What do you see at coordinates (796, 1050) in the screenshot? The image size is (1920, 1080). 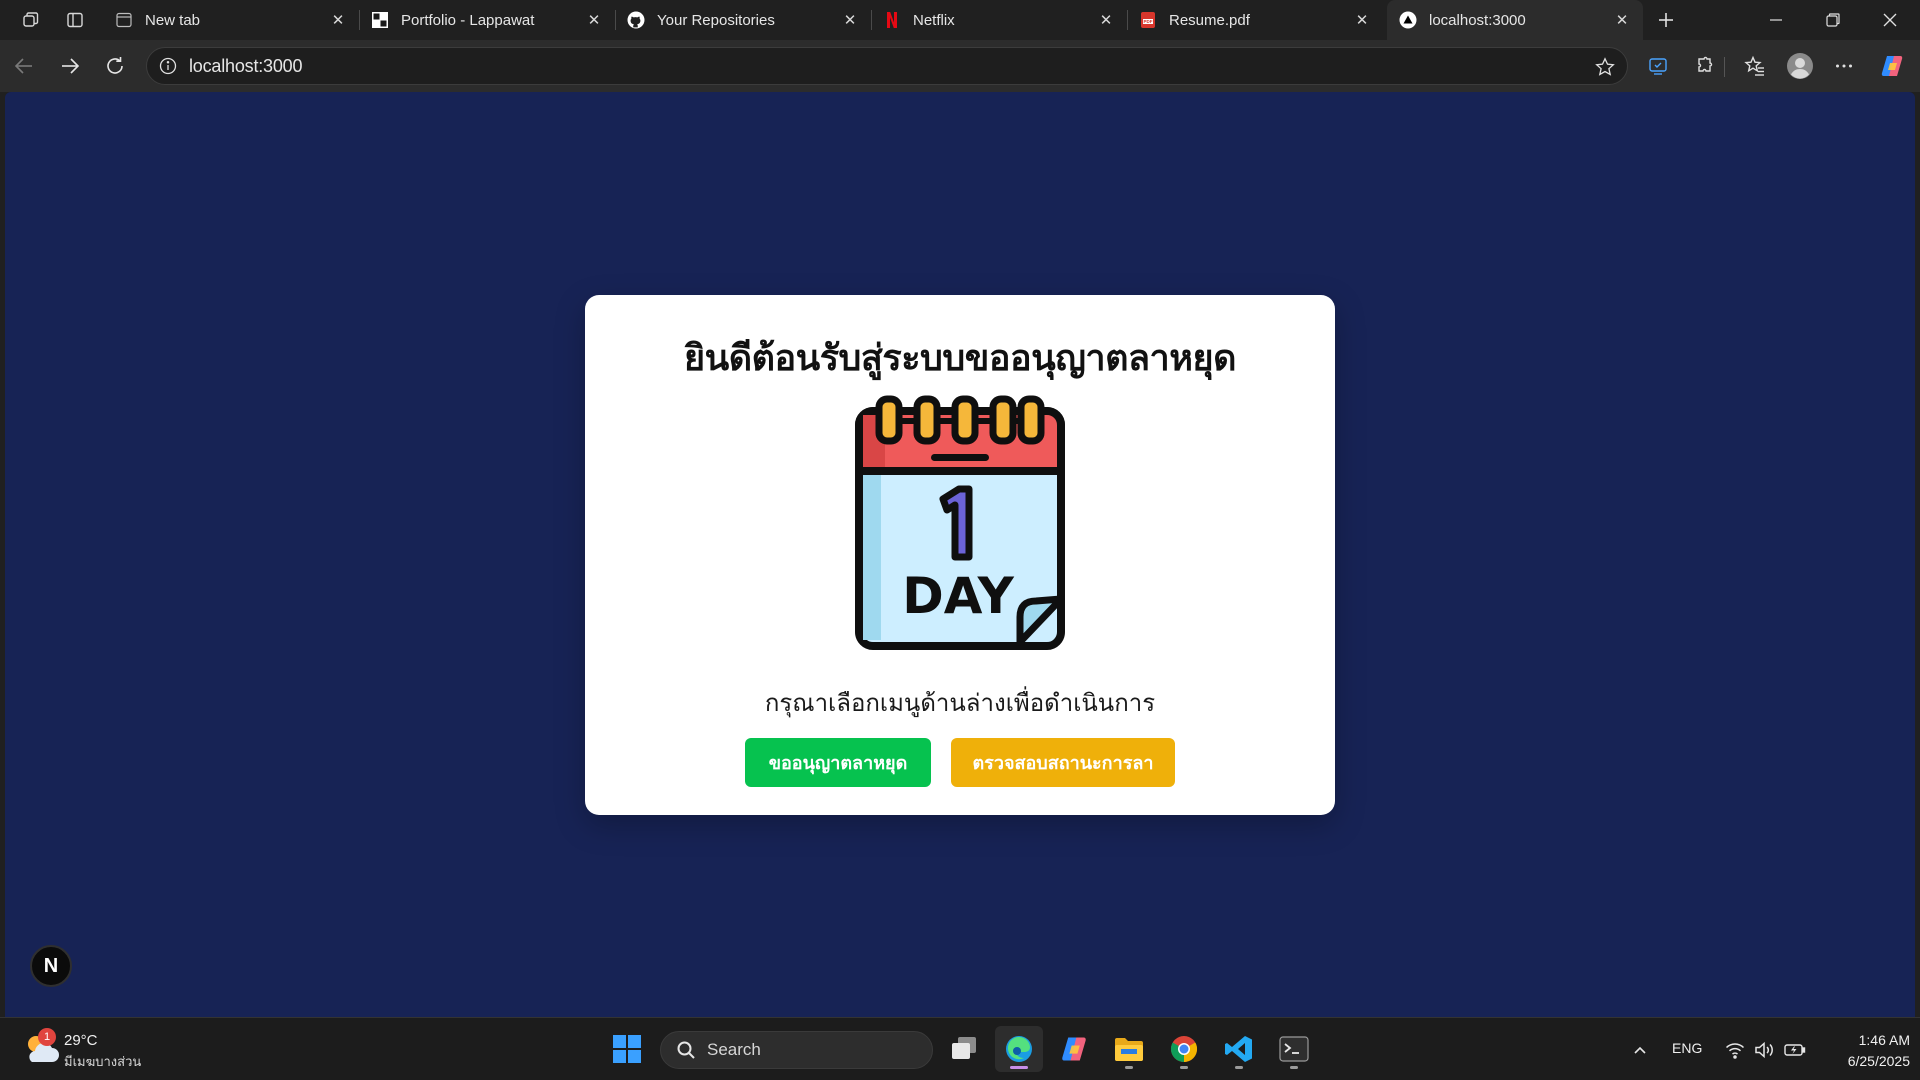 I see `taskbar-search: Search` at bounding box center [796, 1050].